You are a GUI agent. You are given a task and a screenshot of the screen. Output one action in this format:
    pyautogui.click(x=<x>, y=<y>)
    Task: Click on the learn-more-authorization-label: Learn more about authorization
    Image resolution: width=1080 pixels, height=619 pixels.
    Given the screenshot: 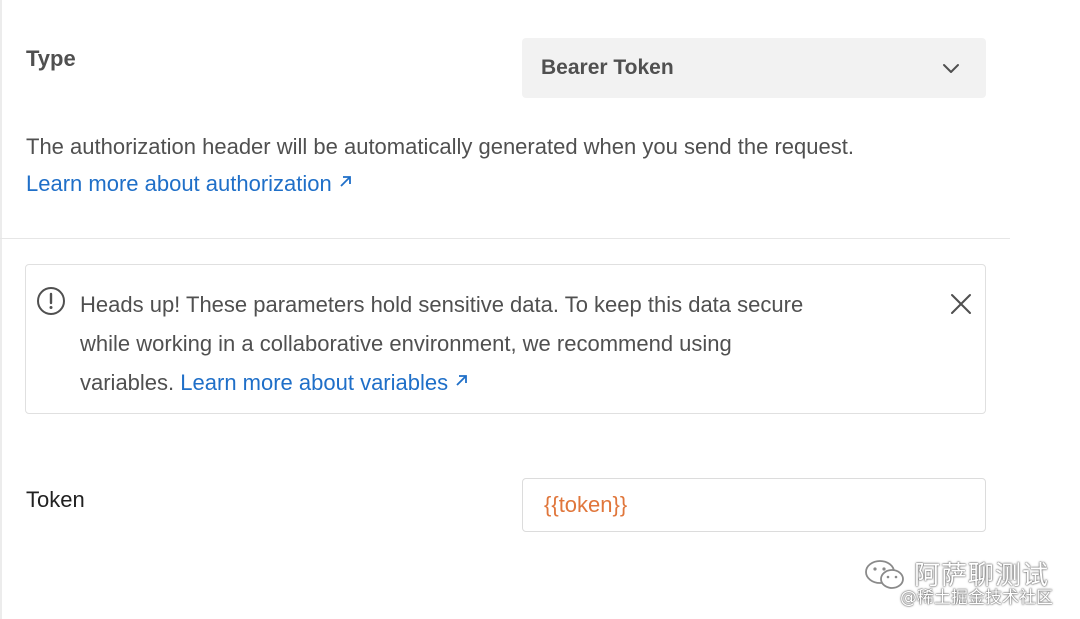 What is the action you would take?
    pyautogui.click(x=179, y=183)
    